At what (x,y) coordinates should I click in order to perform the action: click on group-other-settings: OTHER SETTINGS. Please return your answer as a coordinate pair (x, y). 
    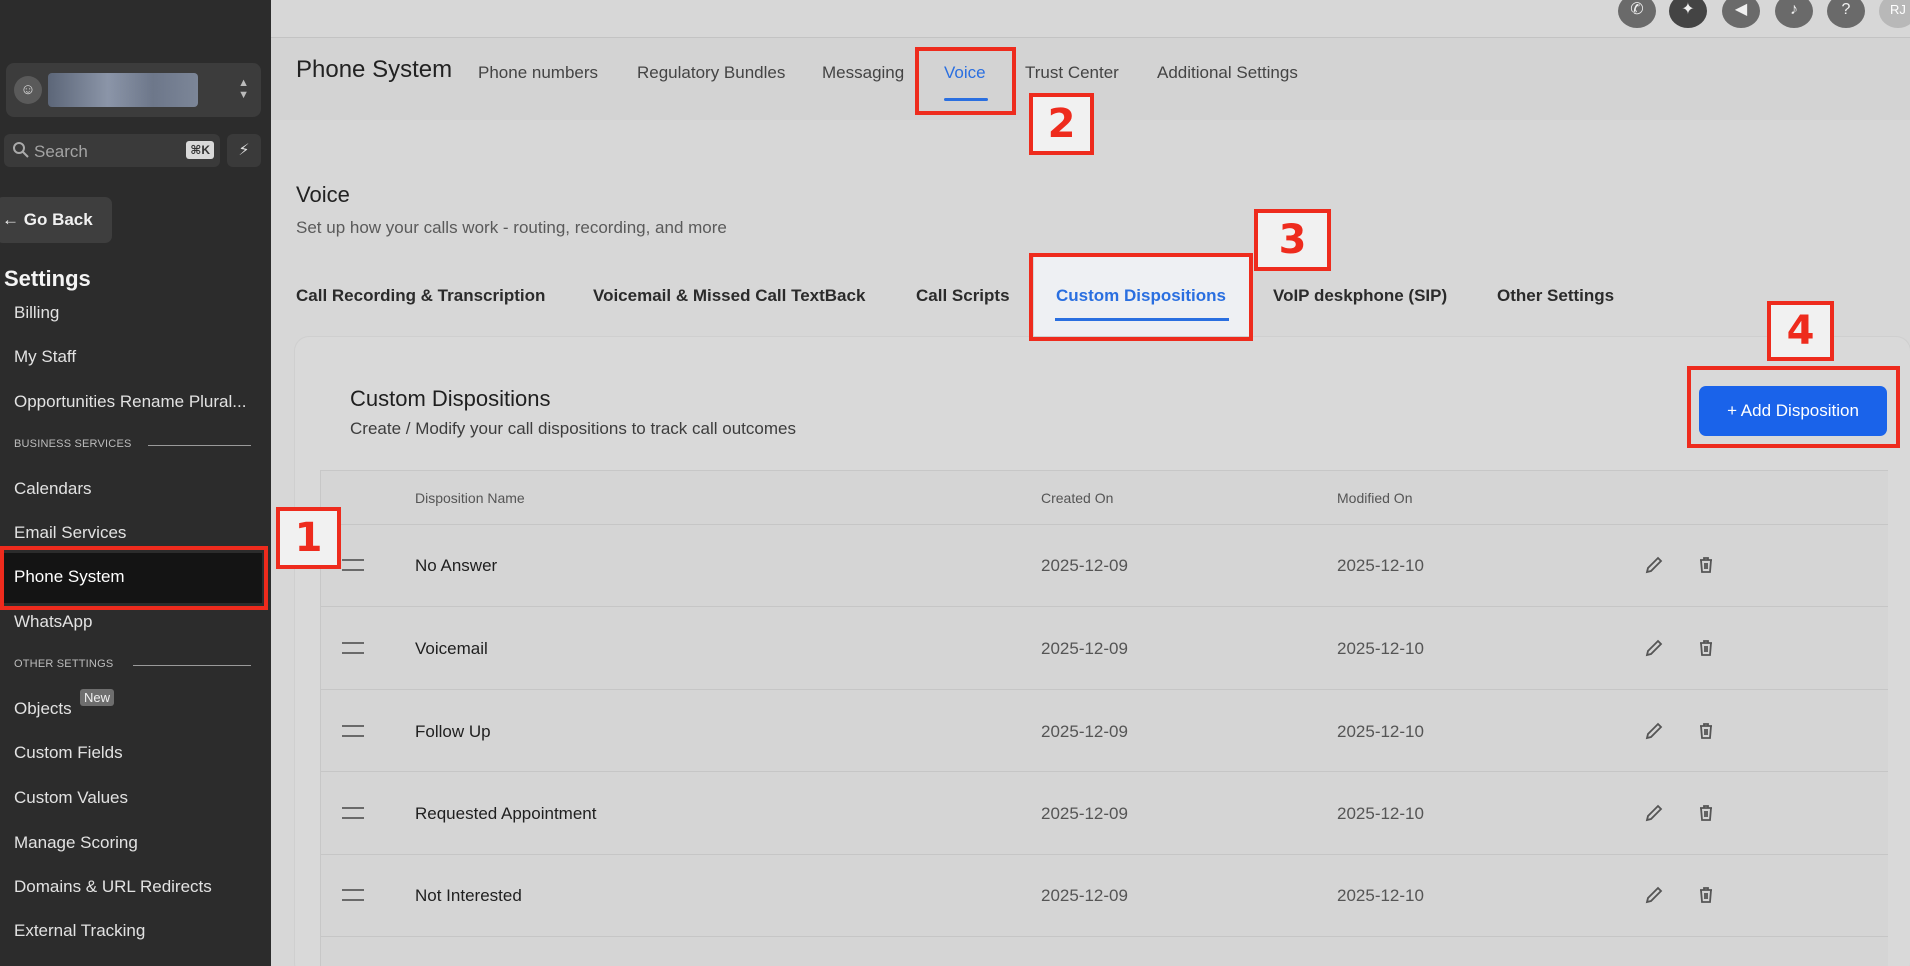
    Looking at the image, I should click on (64, 664).